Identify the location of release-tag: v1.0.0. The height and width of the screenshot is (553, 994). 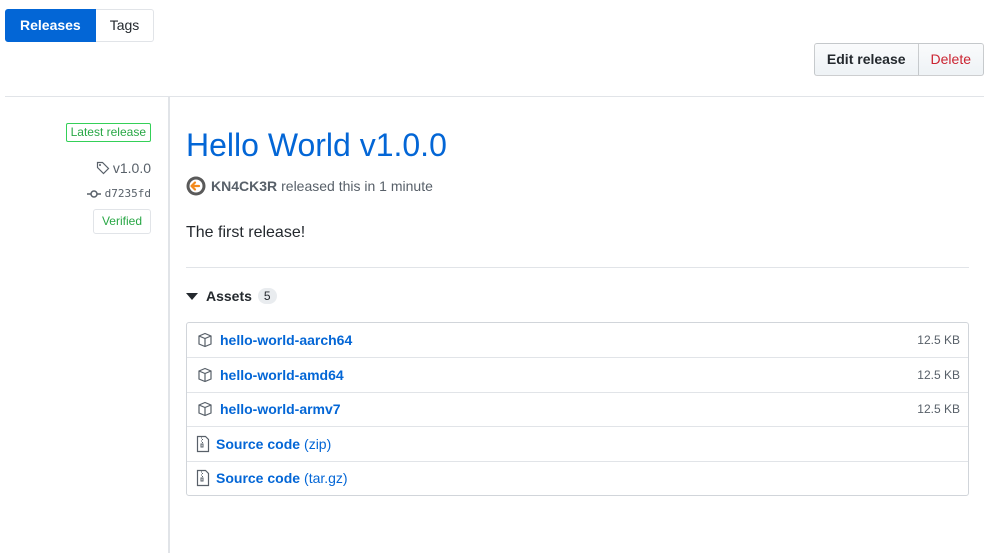
(123, 168).